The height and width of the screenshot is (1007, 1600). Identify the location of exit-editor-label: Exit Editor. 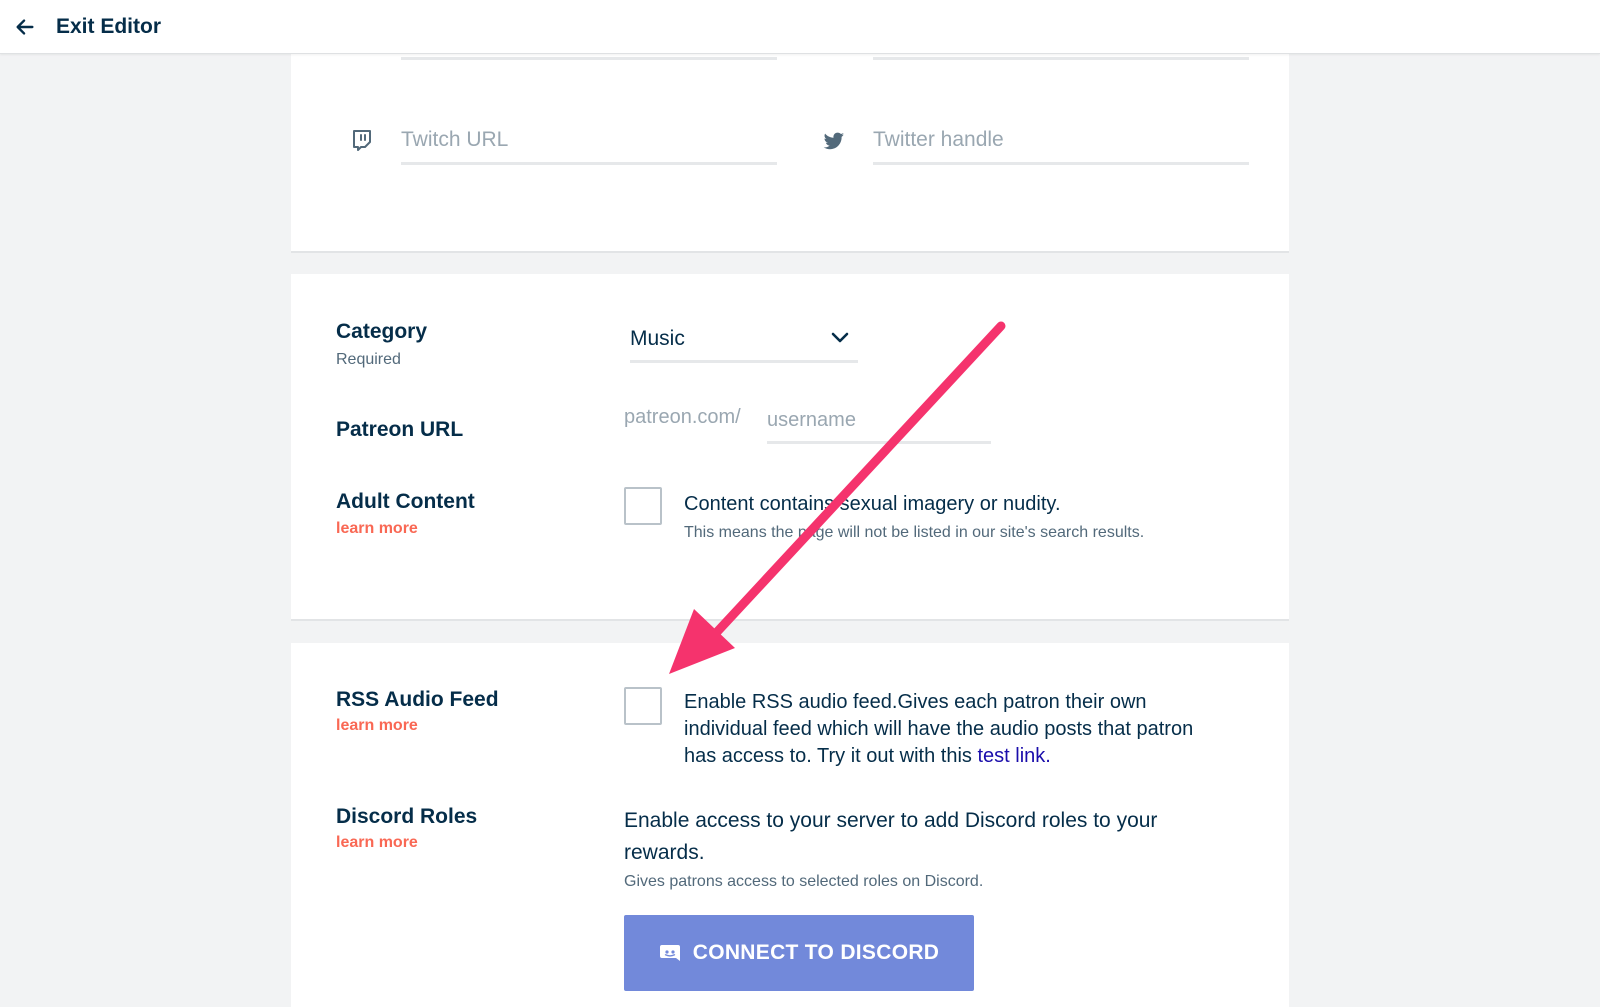
(109, 26).